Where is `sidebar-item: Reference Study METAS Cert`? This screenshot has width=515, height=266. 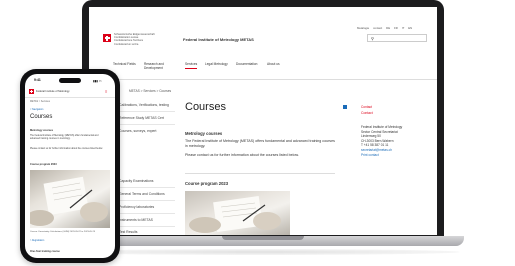 sidebar-item: Reference Study METAS Cert is located at coordinates (141, 118).